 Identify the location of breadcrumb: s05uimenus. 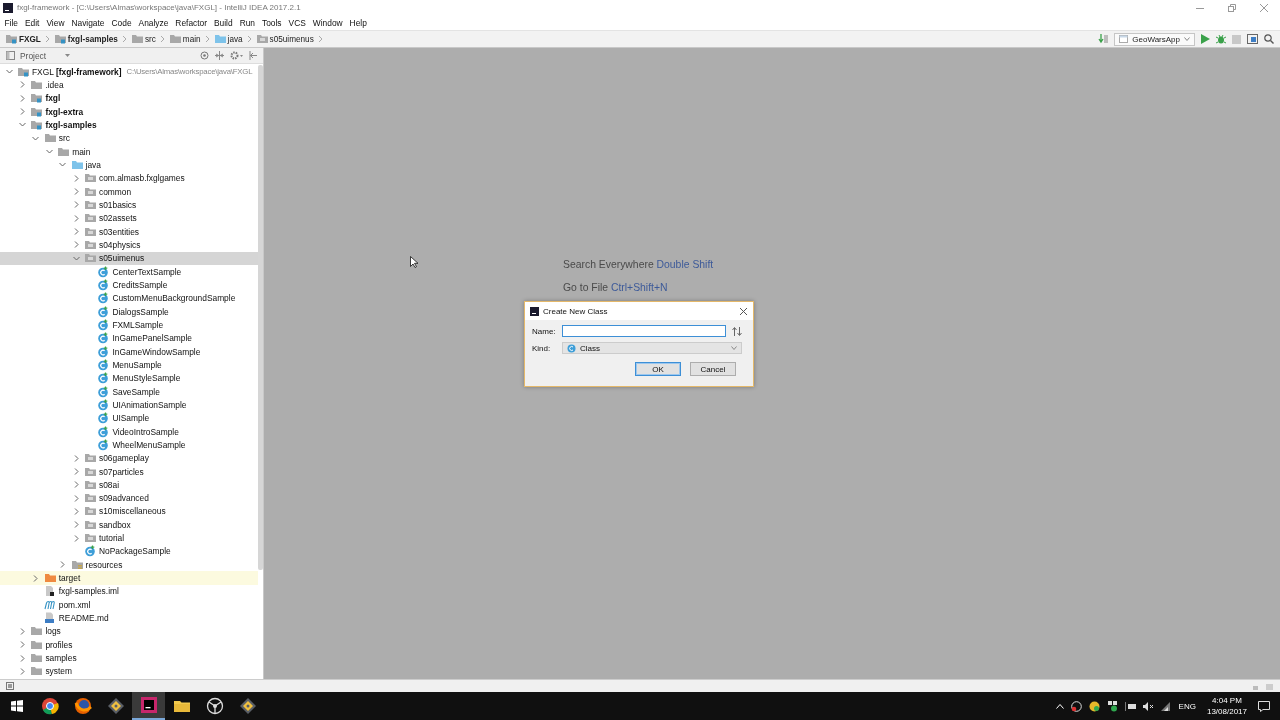
(284, 39).